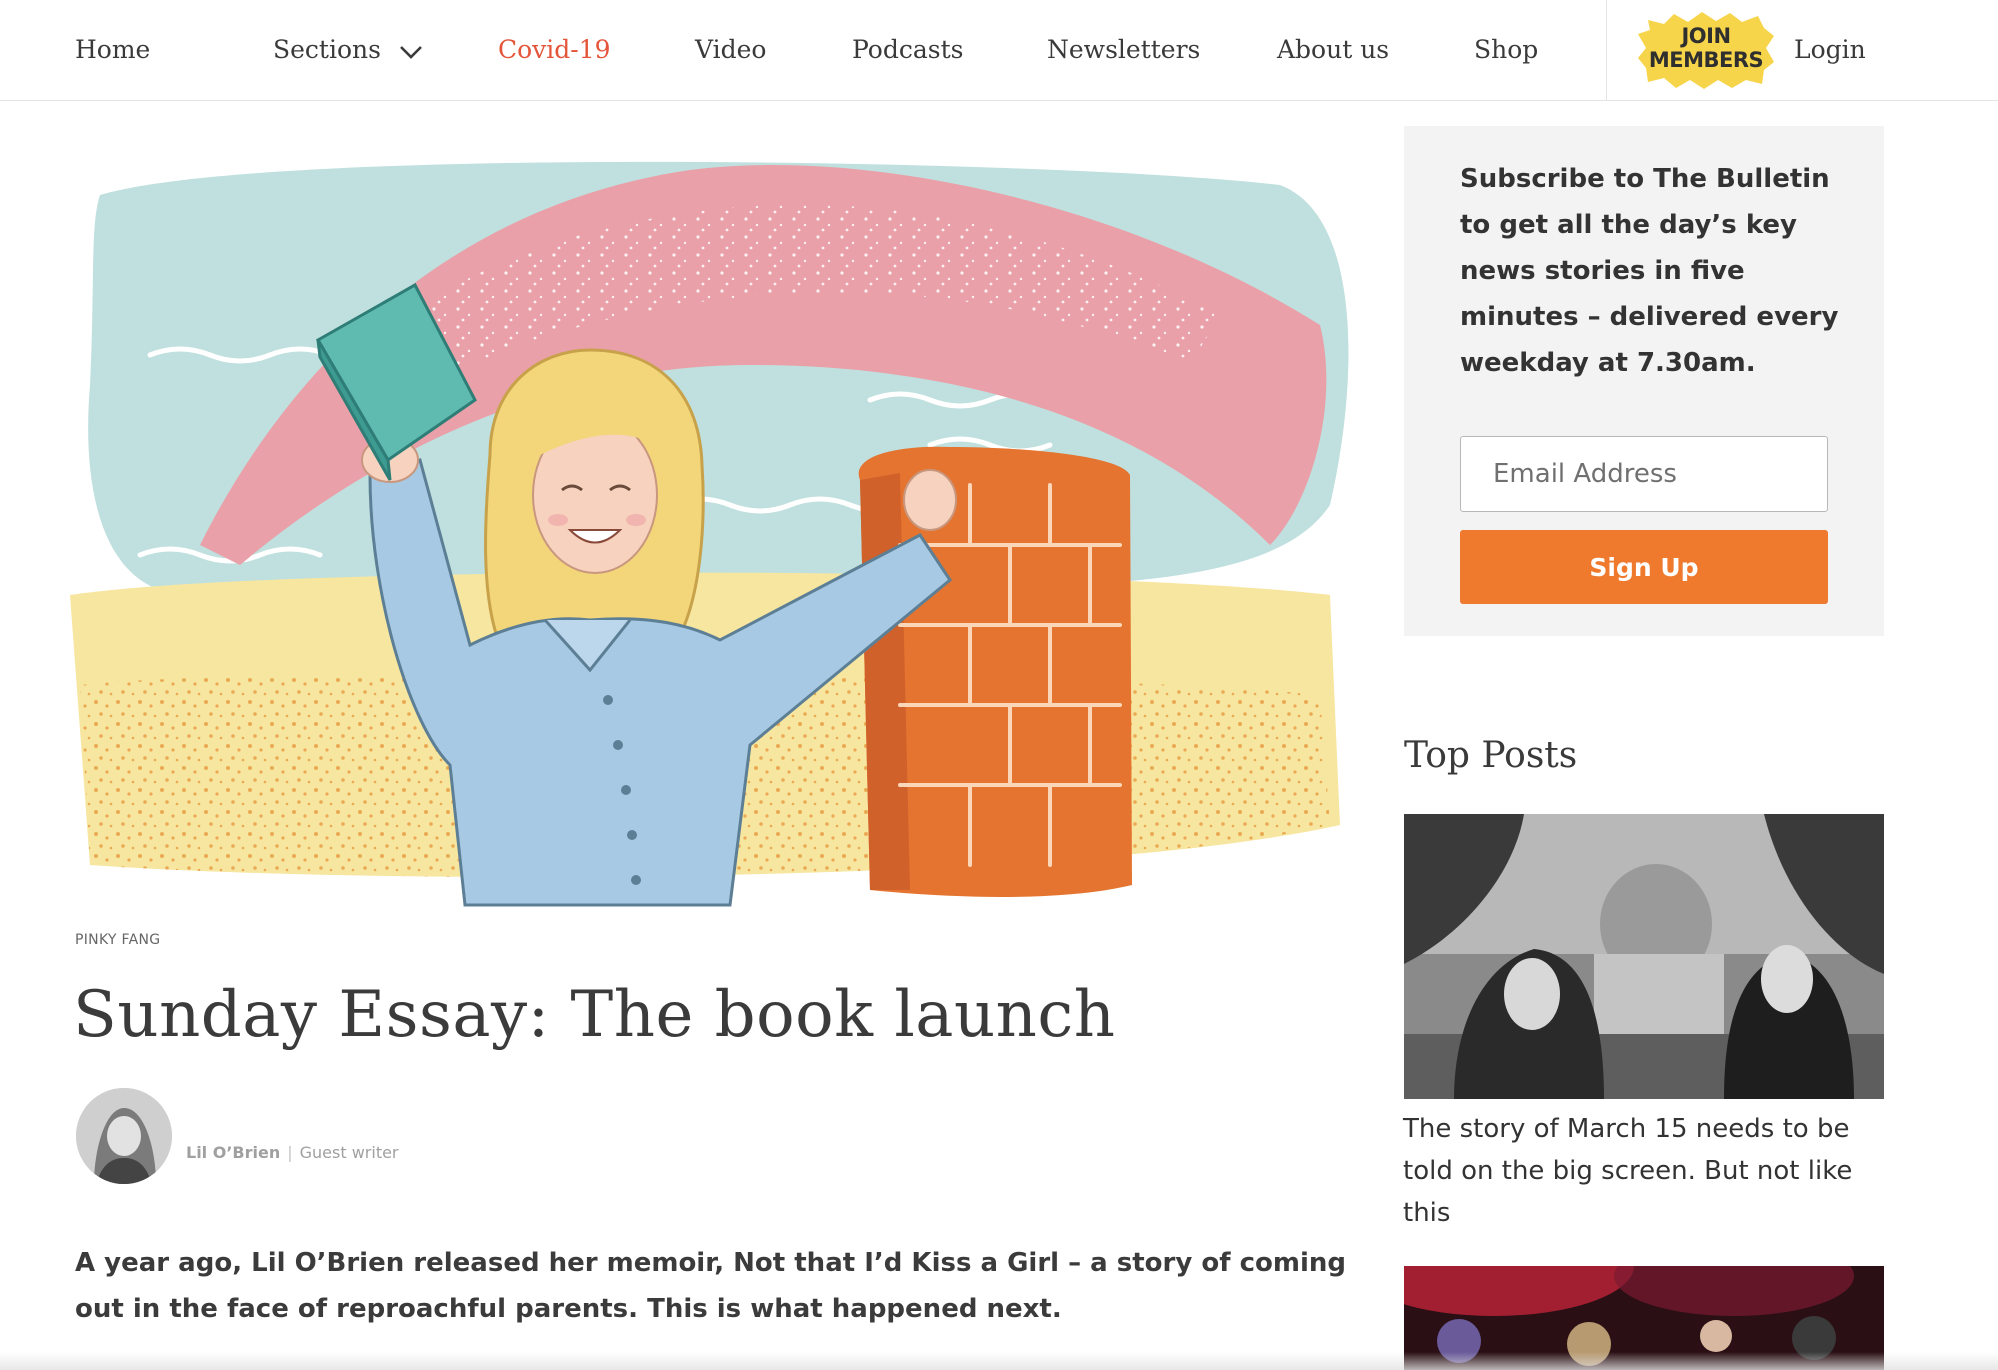  I want to click on email-address-input, so click(1644, 474).